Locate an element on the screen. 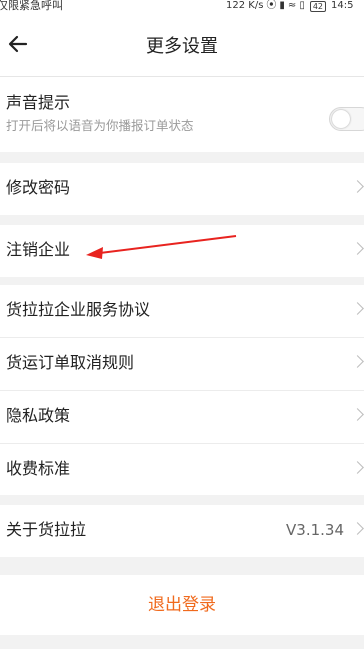 This screenshot has width=364, height=649. fee-standard-label: 收费标准 is located at coordinates (38, 468).